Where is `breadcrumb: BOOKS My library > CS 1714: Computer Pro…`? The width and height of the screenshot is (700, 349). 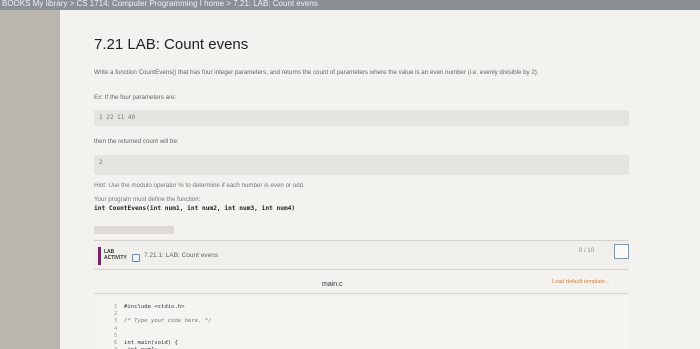 breadcrumb: BOOKS My library > CS 1714: Computer Pro… is located at coordinates (160, 4).